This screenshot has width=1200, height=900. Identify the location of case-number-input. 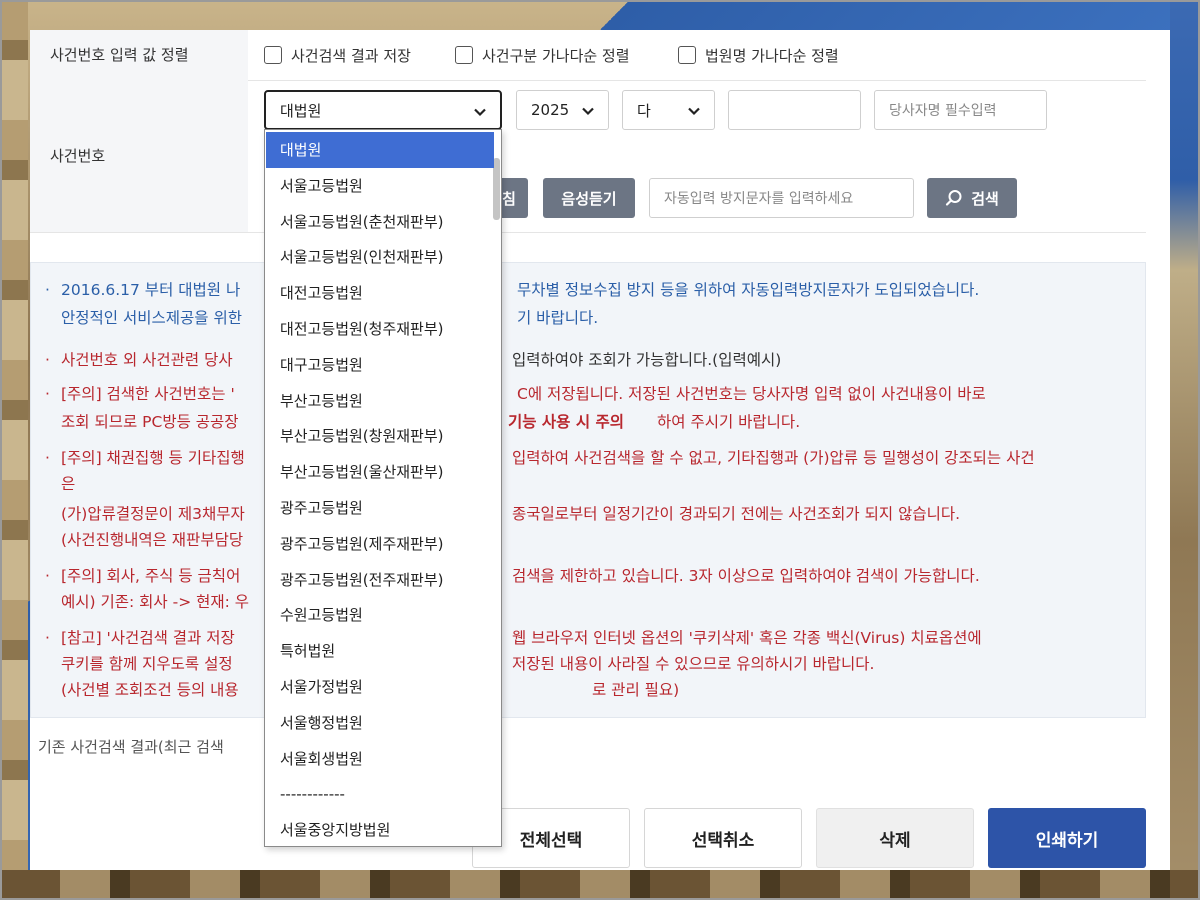
(794, 110).